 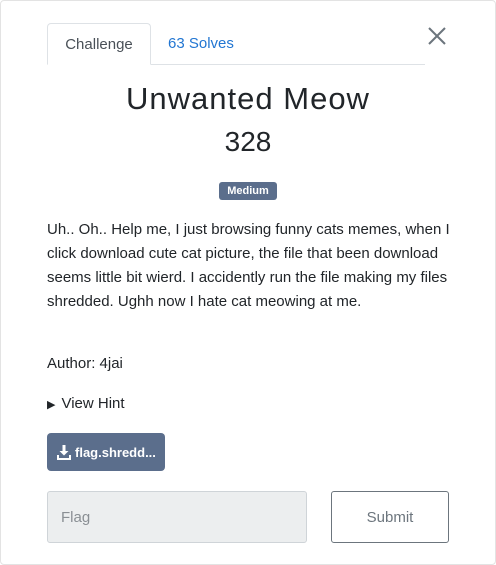 What do you see at coordinates (177, 517) in the screenshot?
I see `flag-input` at bounding box center [177, 517].